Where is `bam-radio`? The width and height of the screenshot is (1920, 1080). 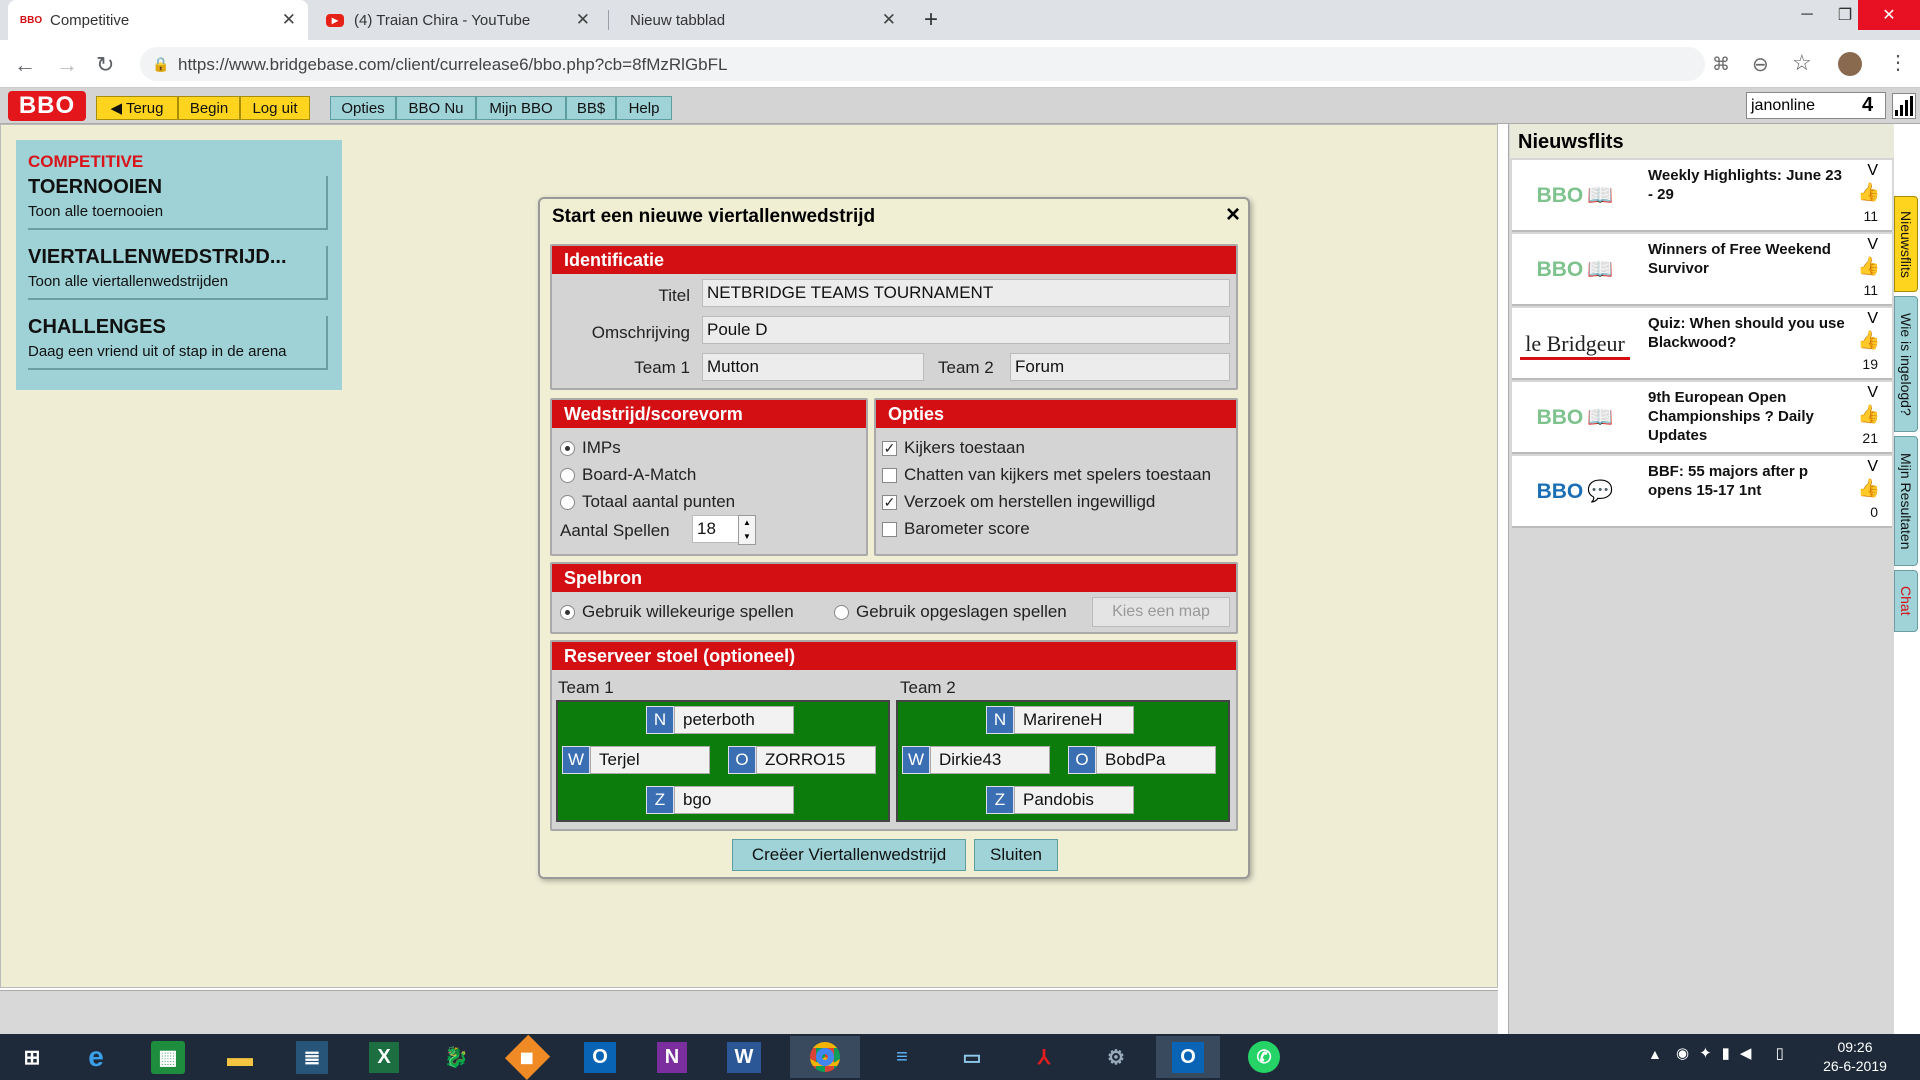 bam-radio is located at coordinates (567, 475).